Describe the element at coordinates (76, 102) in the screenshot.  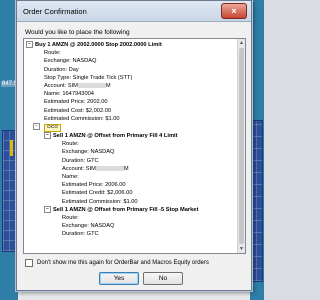
I see `tree-field: Estimated Price: 2002.00` at that location.